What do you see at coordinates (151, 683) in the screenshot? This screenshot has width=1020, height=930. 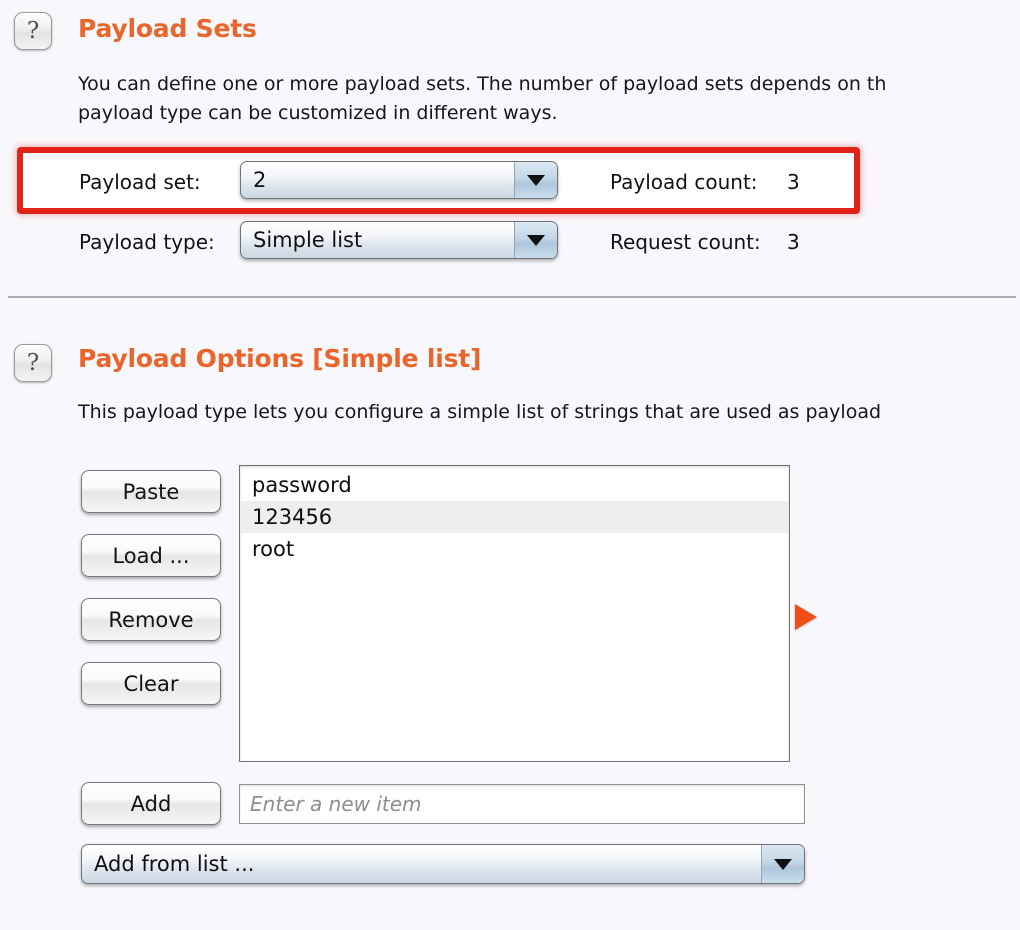 I see `clear-button: Clear` at bounding box center [151, 683].